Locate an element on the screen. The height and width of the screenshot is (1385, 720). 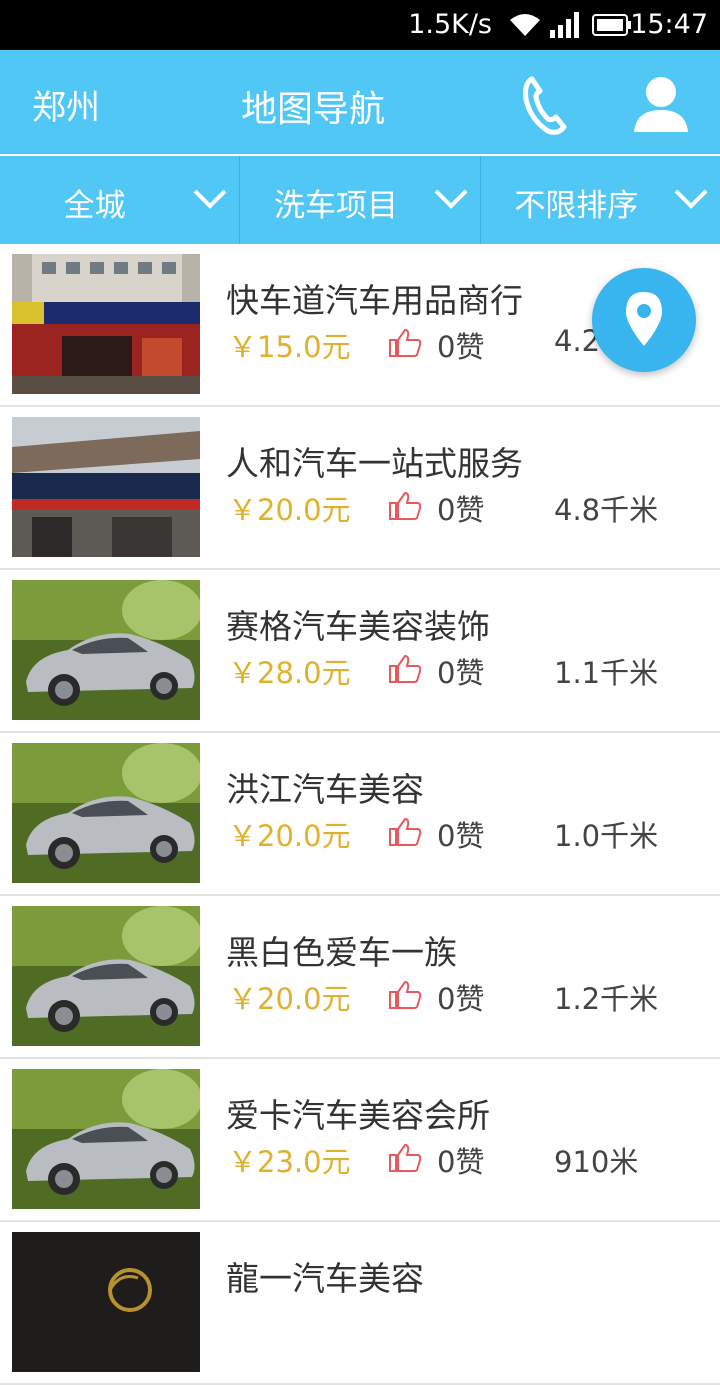
filter-service: 洗车项目 is located at coordinates (359, 200).